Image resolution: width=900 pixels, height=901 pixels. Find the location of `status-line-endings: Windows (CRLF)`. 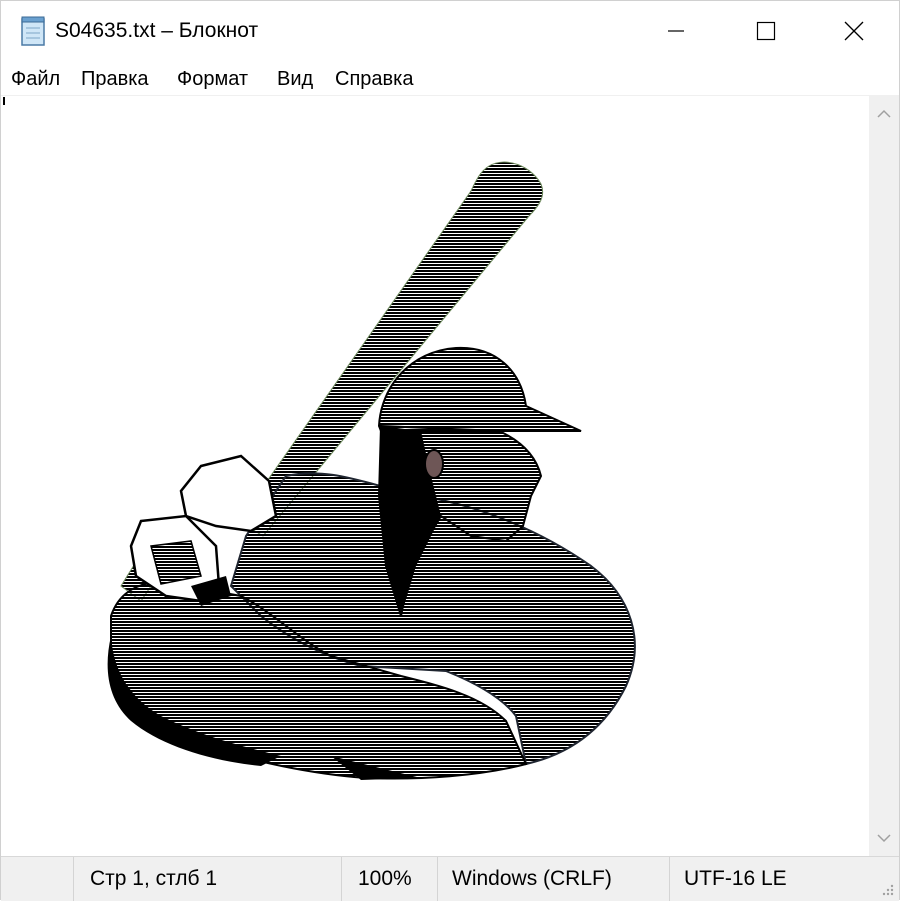

status-line-endings: Windows (CRLF) is located at coordinates (553, 879).